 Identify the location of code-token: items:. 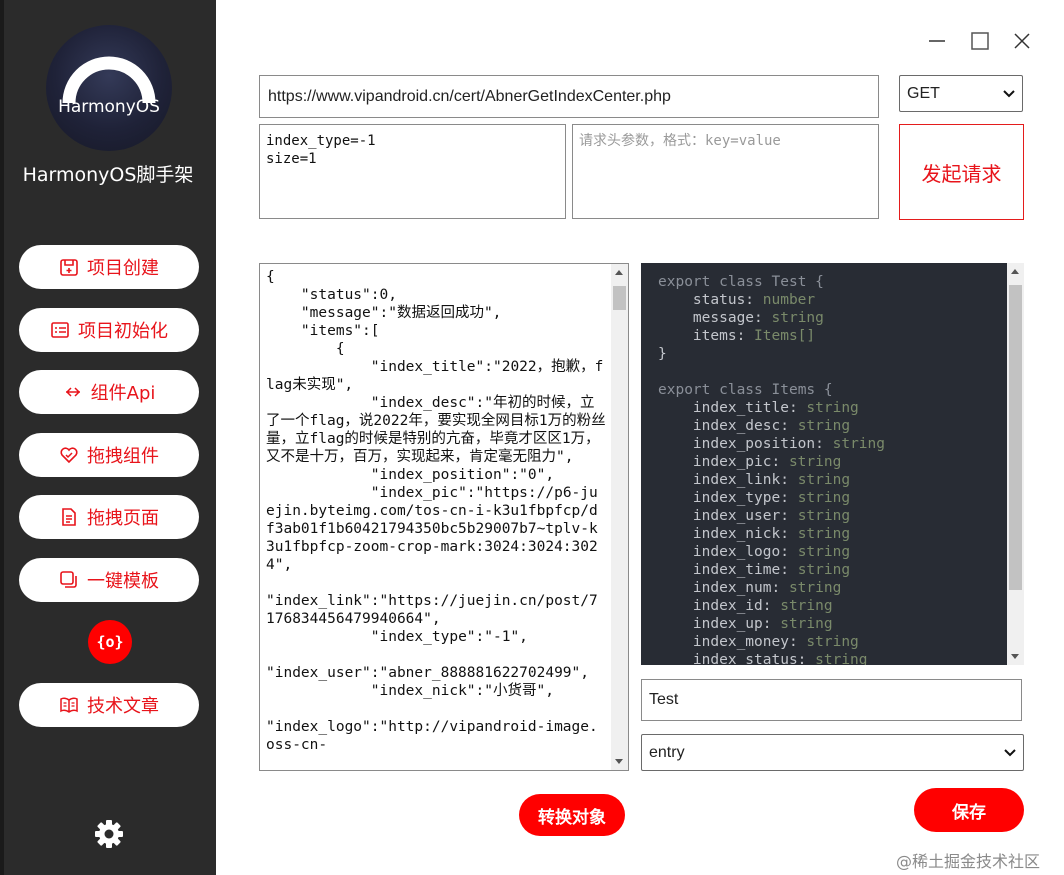
(706, 336).